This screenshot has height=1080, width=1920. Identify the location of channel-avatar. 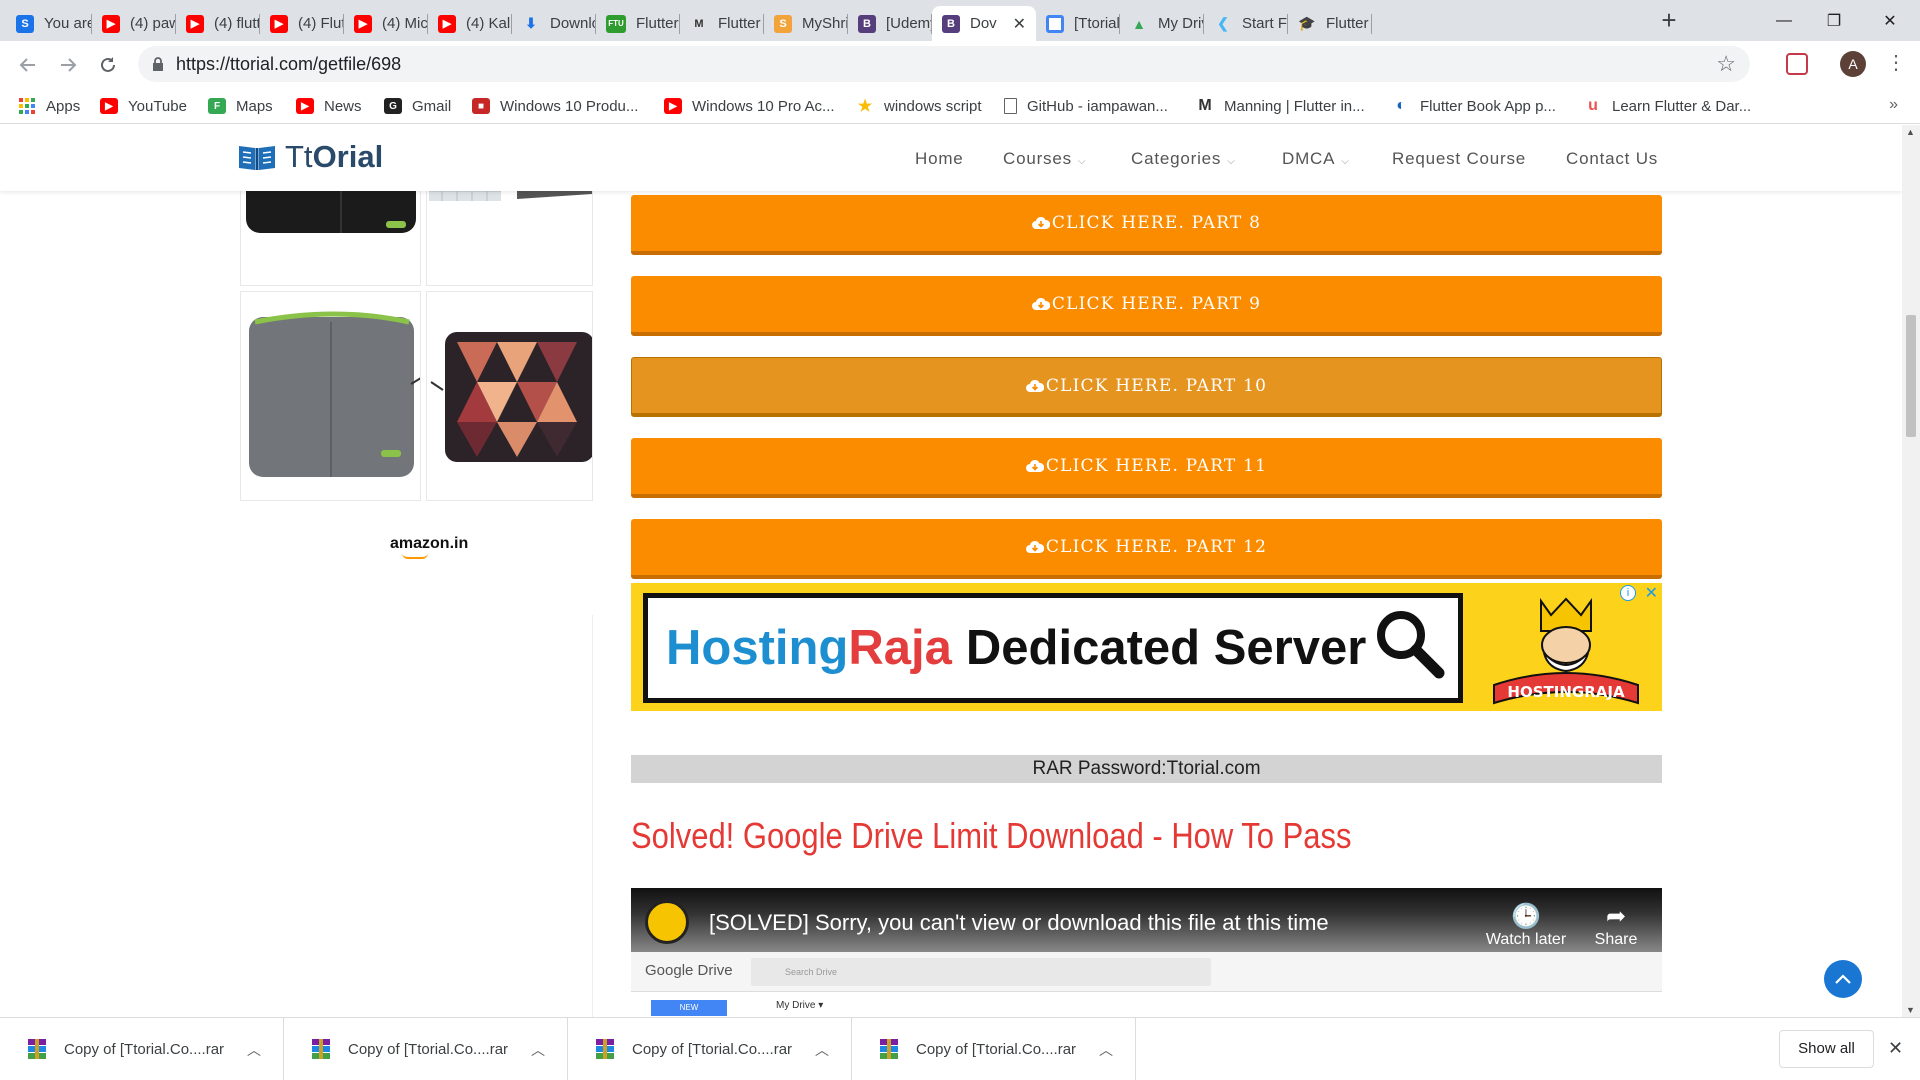
(667, 922).